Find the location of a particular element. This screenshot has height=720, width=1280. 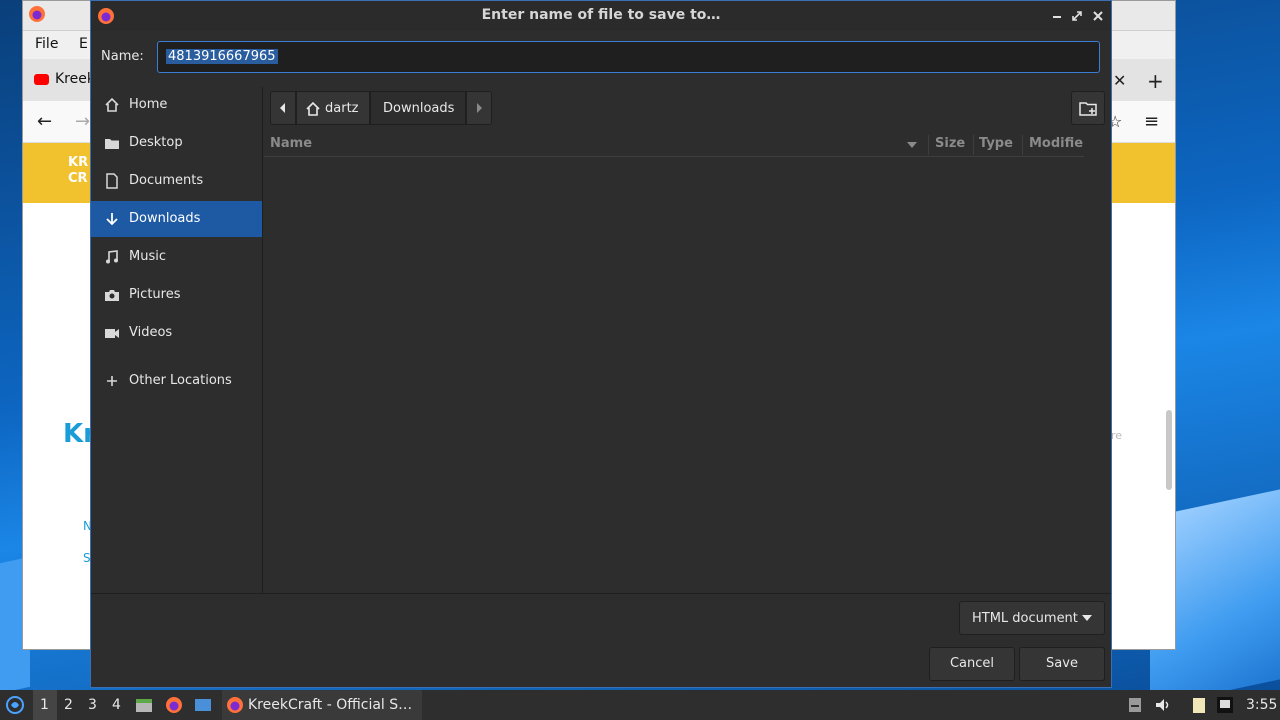

document-icon is located at coordinates (112, 181).